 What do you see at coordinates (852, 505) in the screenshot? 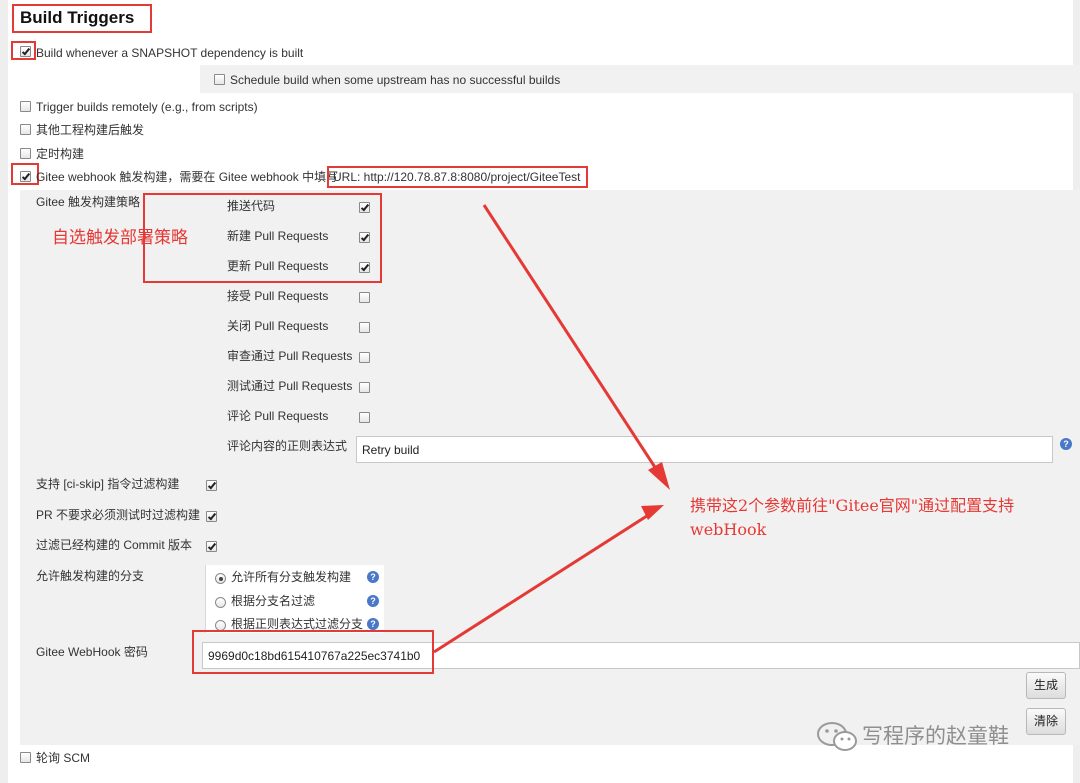
I see `webhook-annotation-line1: 携带这2个参数前往"Gitee官网"通过配置支持` at bounding box center [852, 505].